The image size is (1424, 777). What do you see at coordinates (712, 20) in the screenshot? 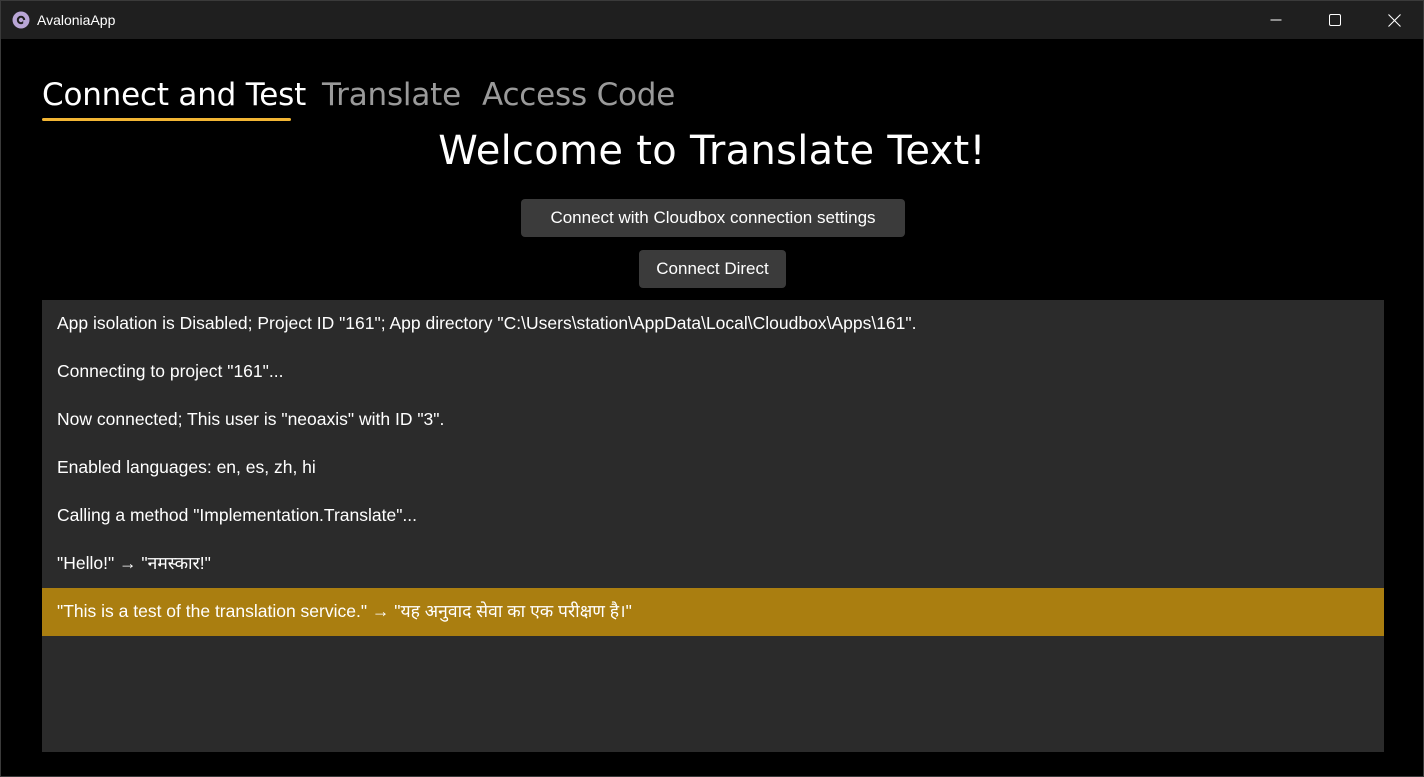
I see `title-bar: AvaloniaApp` at bounding box center [712, 20].